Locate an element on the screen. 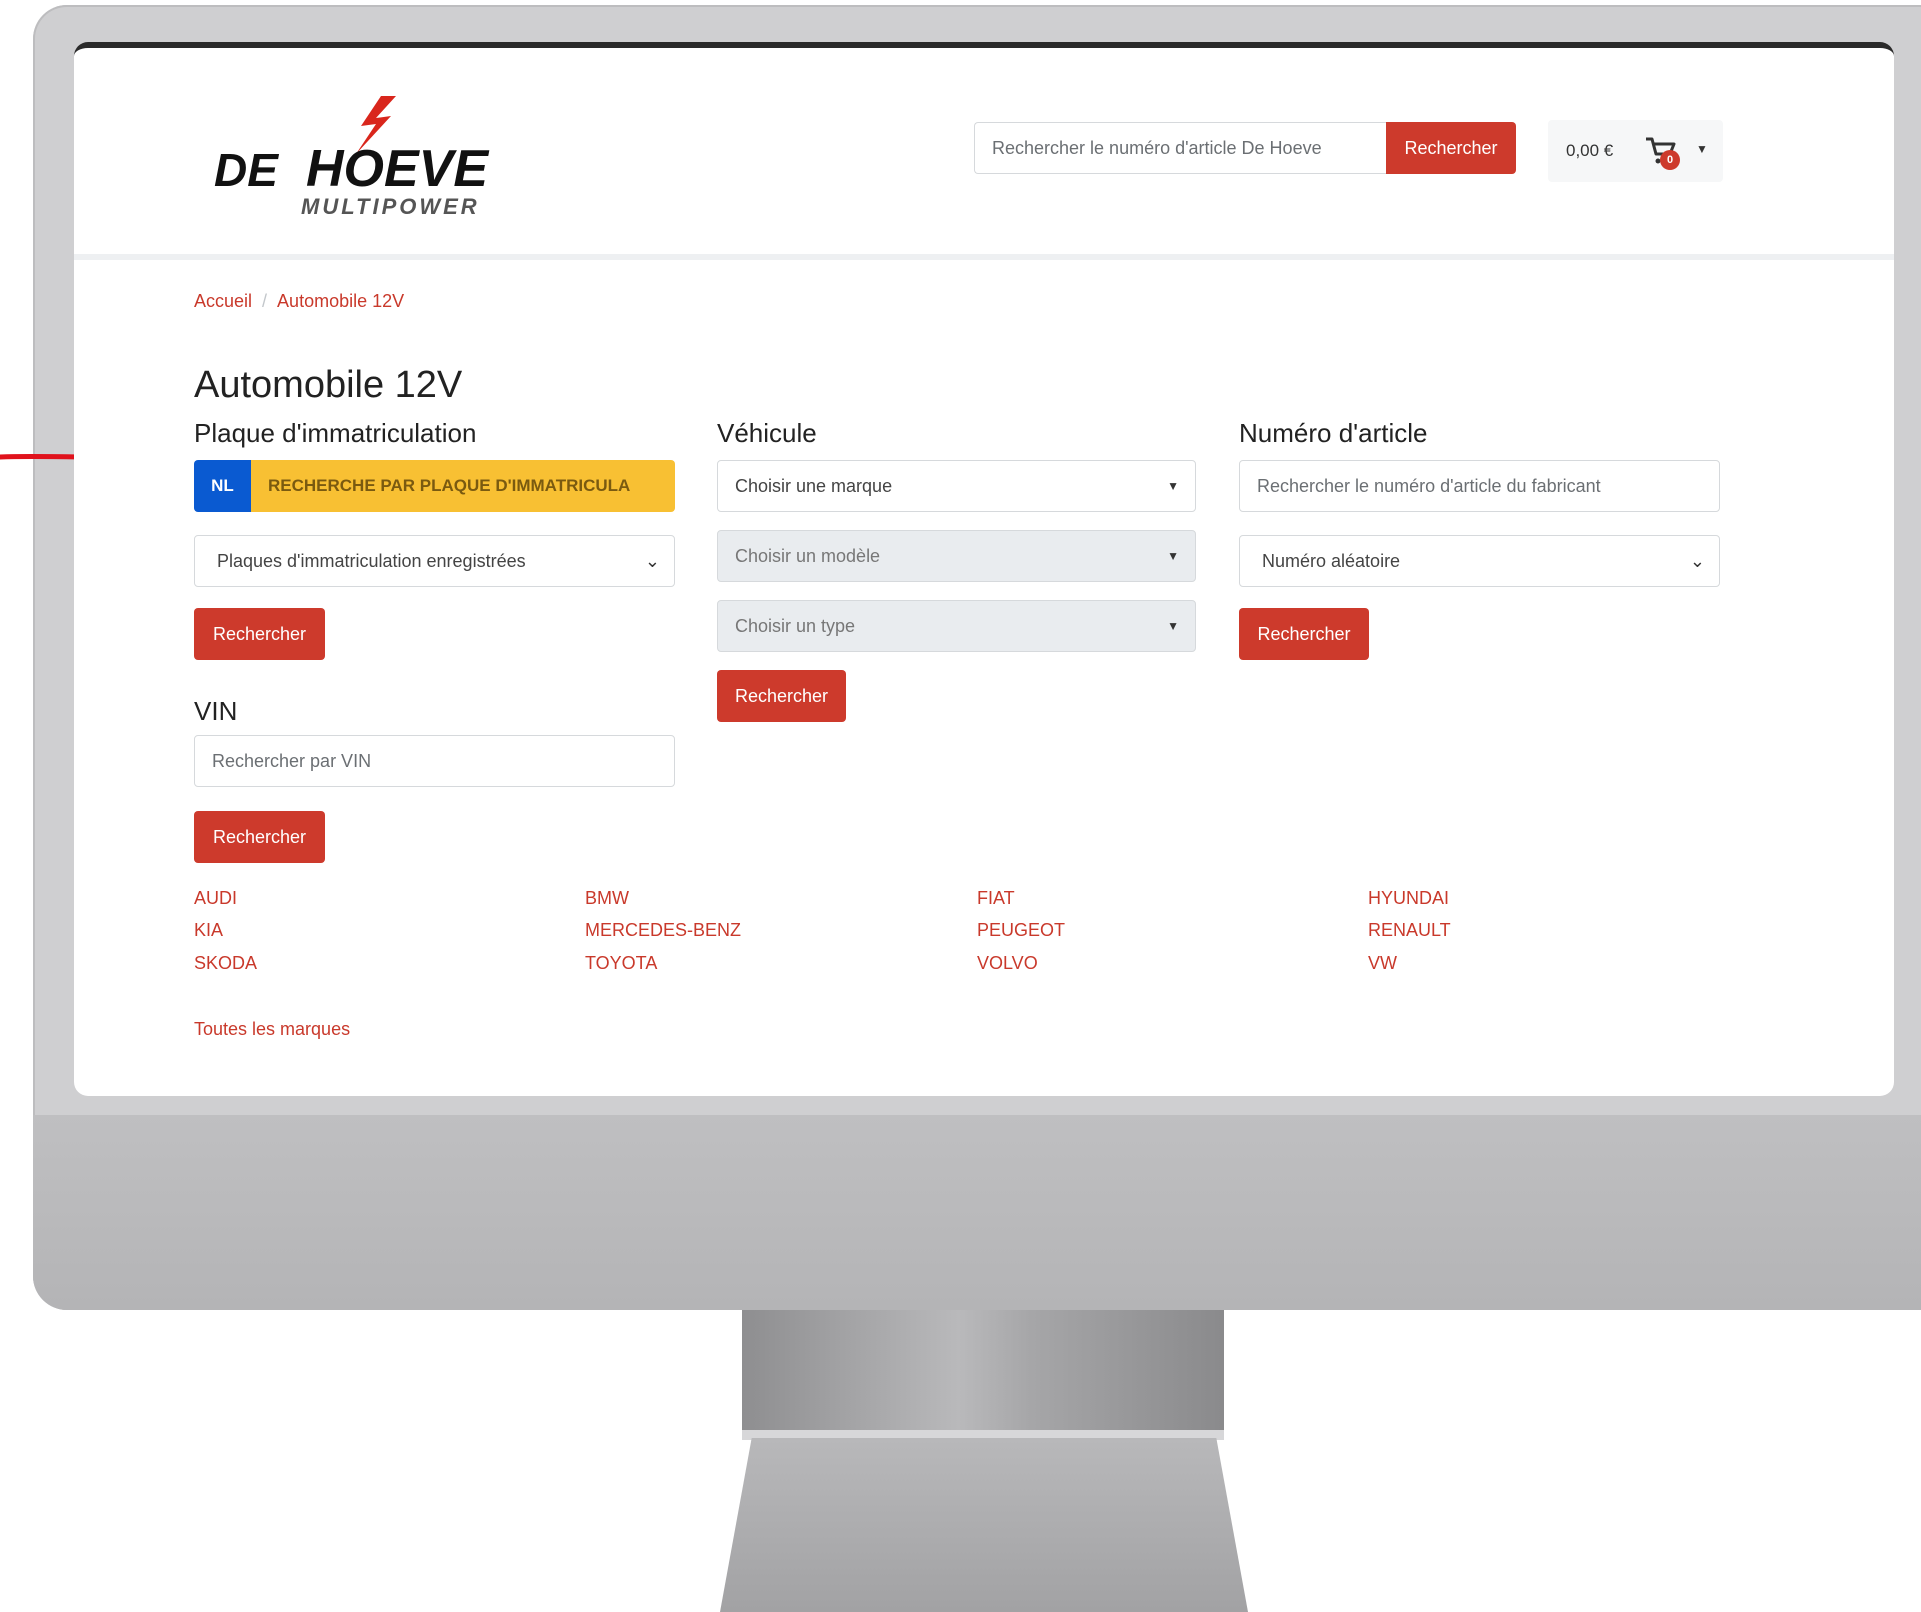 The width and height of the screenshot is (1921, 1612). vin-heading: VIN is located at coordinates (216, 711).